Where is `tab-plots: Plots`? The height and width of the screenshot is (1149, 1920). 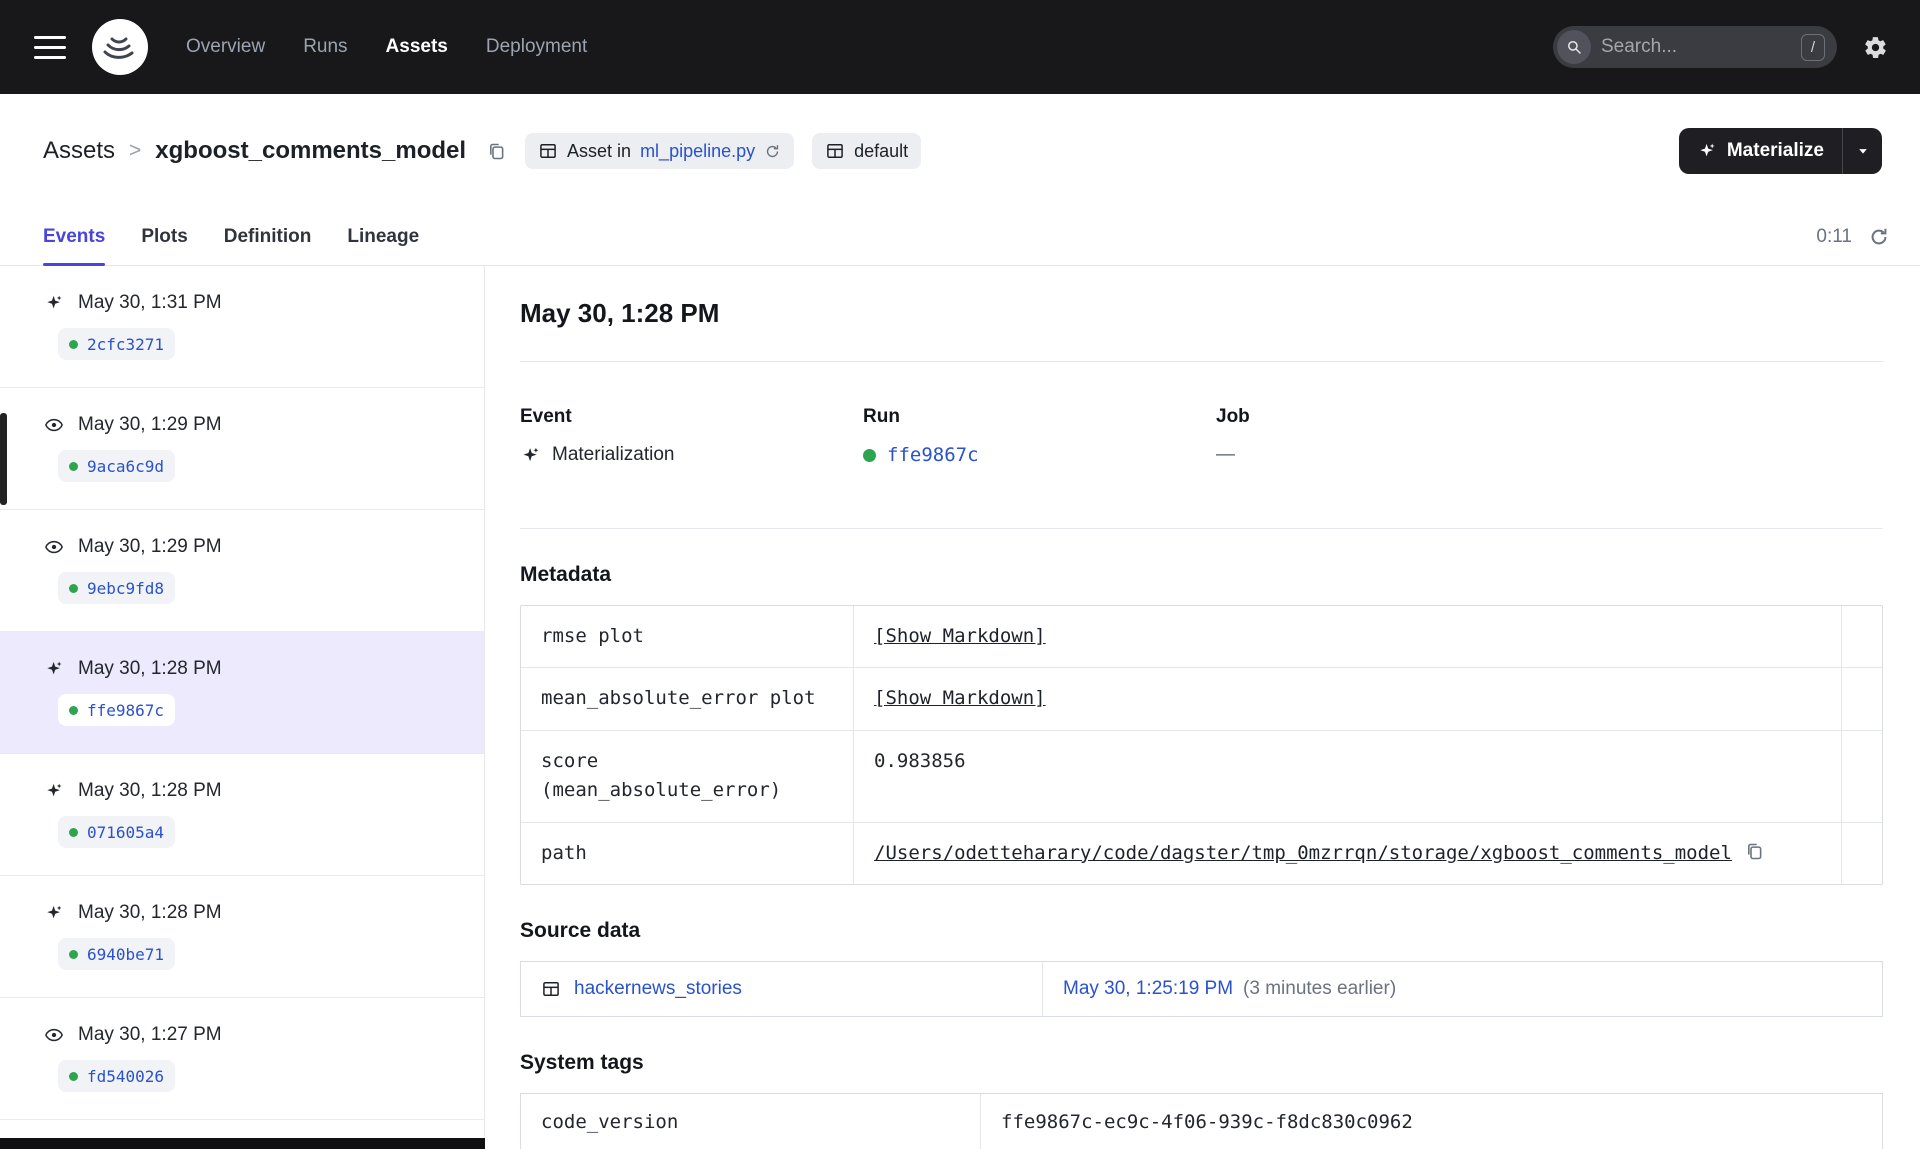
tab-plots: Plots is located at coordinates (164, 236).